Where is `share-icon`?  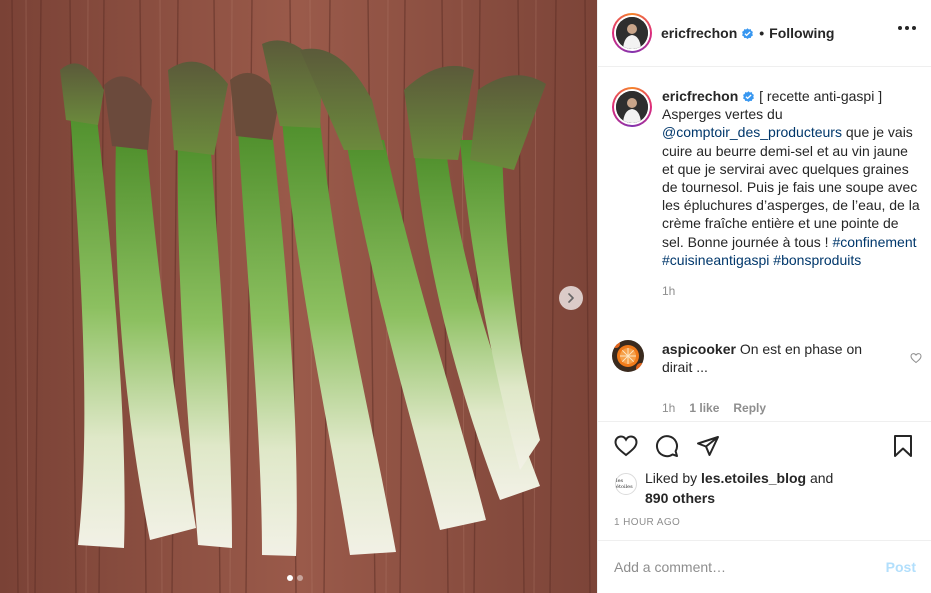
share-icon is located at coordinates (708, 446).